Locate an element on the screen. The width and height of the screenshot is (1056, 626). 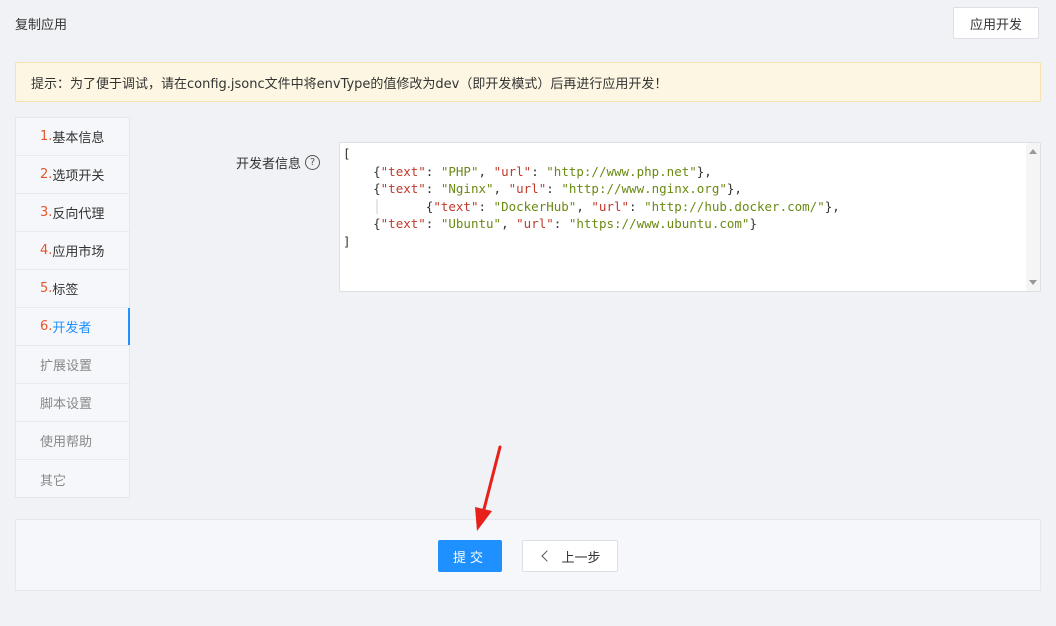
page-title: 复制应用 is located at coordinates (41, 25).